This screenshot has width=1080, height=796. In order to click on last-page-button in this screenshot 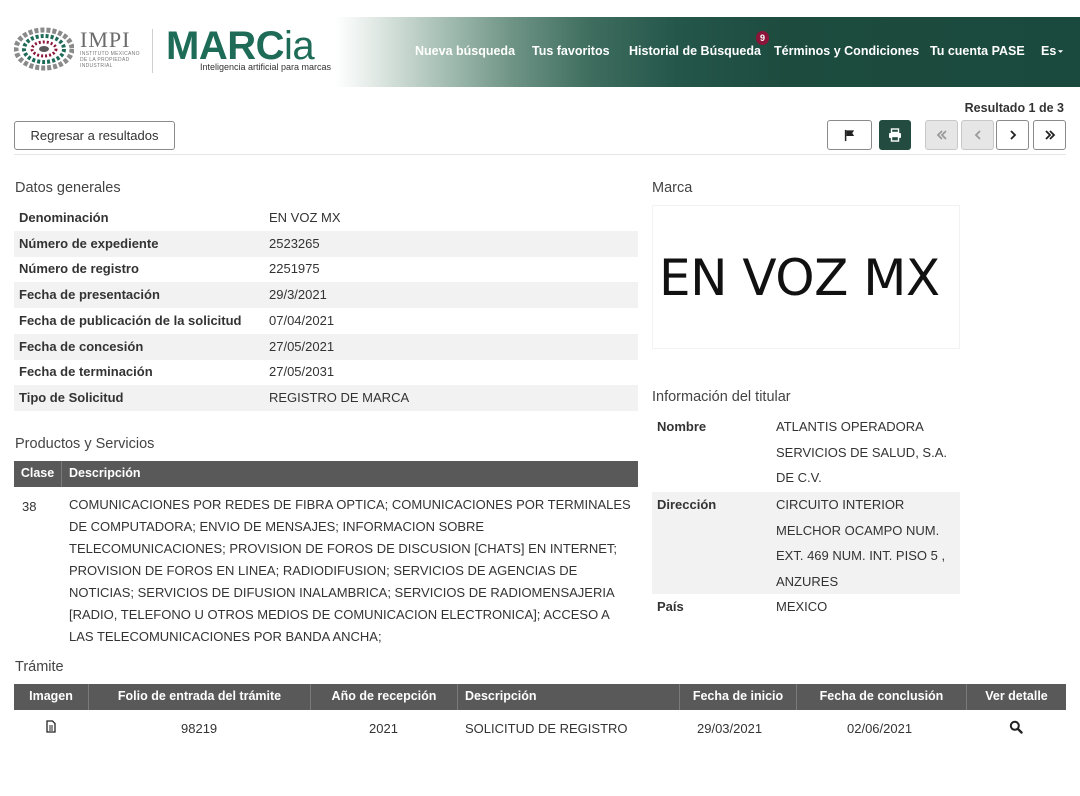, I will do `click(1049, 135)`.